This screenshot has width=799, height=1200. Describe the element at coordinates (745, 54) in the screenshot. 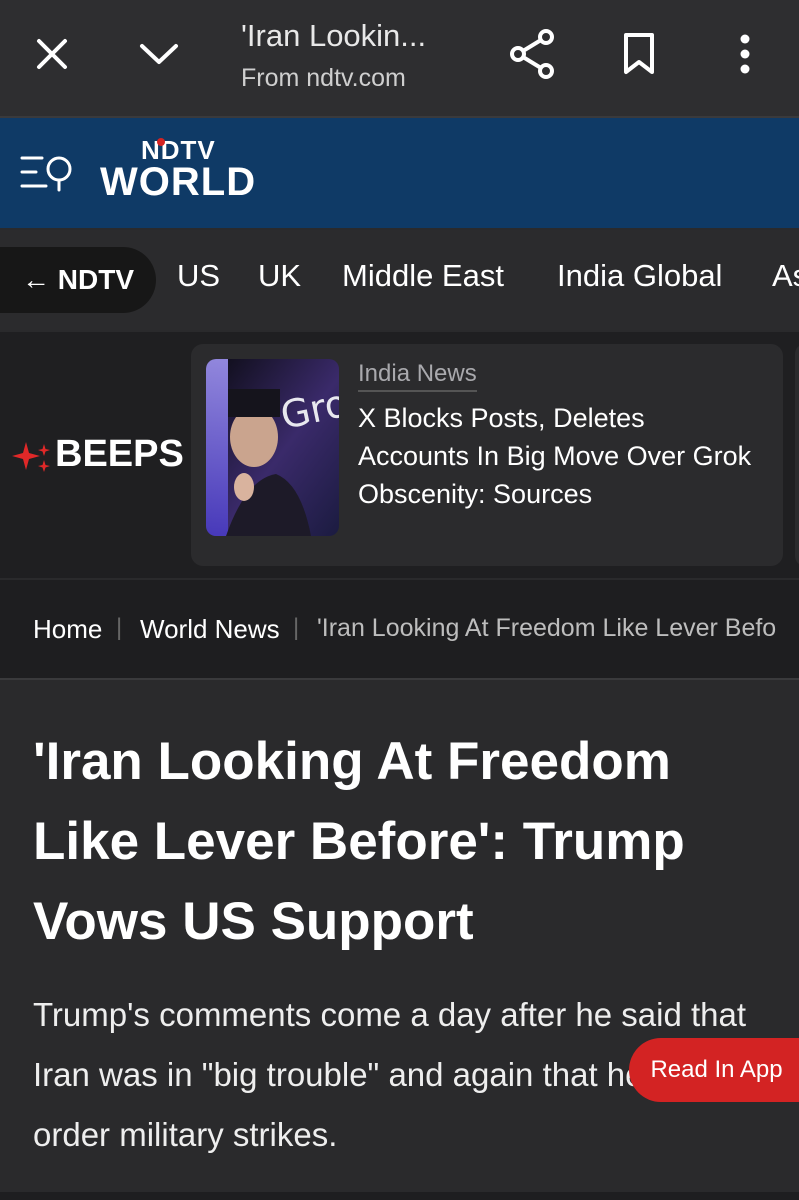

I see `more-options-icon` at that location.